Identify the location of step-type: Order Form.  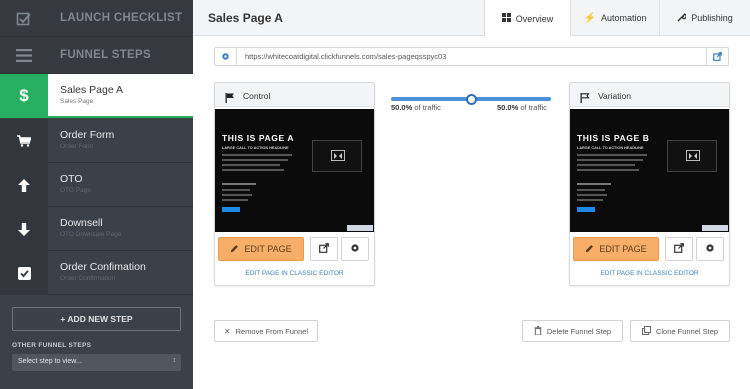
(77, 146).